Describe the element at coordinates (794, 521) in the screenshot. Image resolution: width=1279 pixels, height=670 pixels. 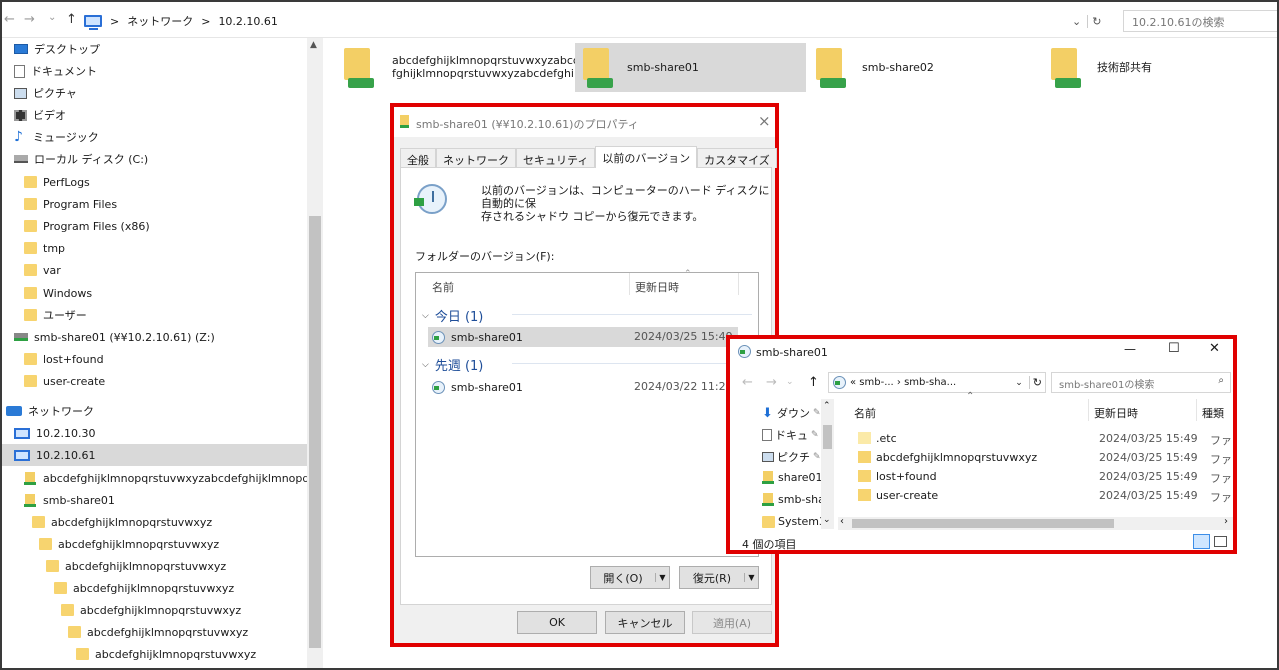
I see `nav-item-system: System3` at that location.